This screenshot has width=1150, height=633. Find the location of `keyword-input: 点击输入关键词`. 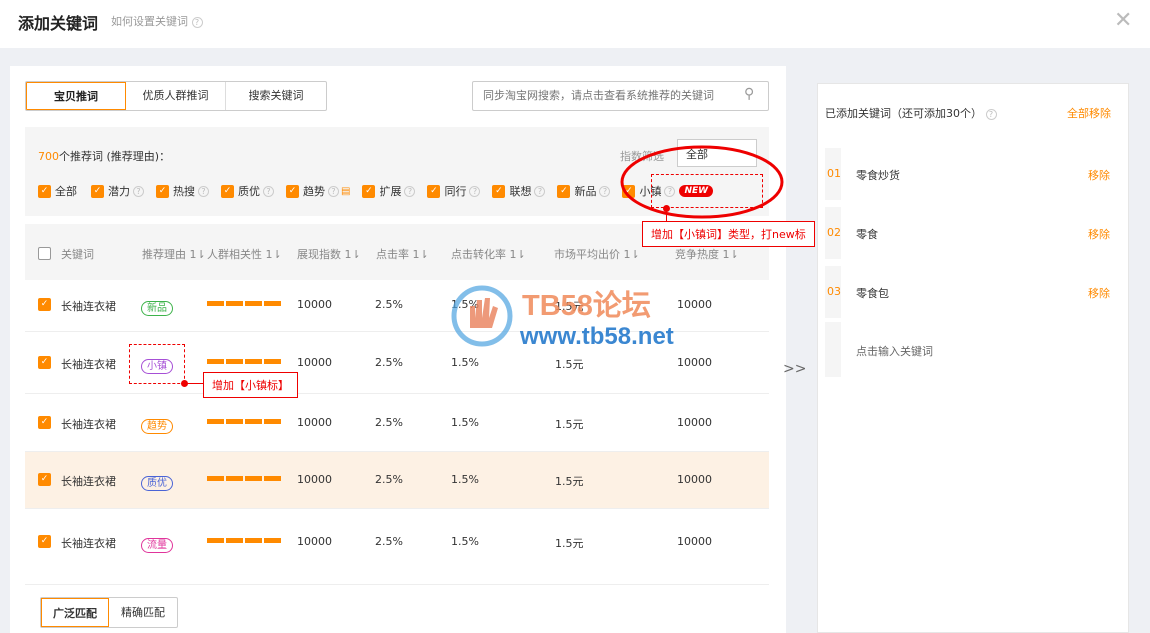

keyword-input: 点击输入关键词 is located at coordinates (894, 351).